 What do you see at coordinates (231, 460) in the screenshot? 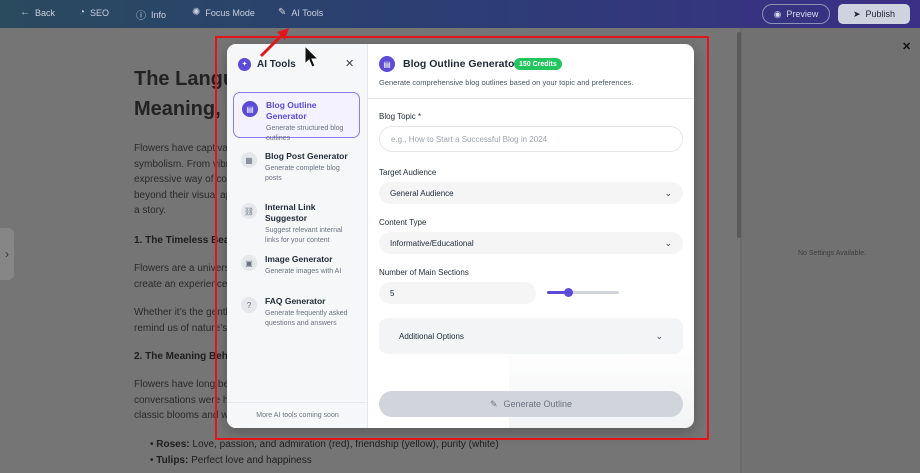
I see `list-item: • Tulips: Perfect love and happiness` at bounding box center [231, 460].